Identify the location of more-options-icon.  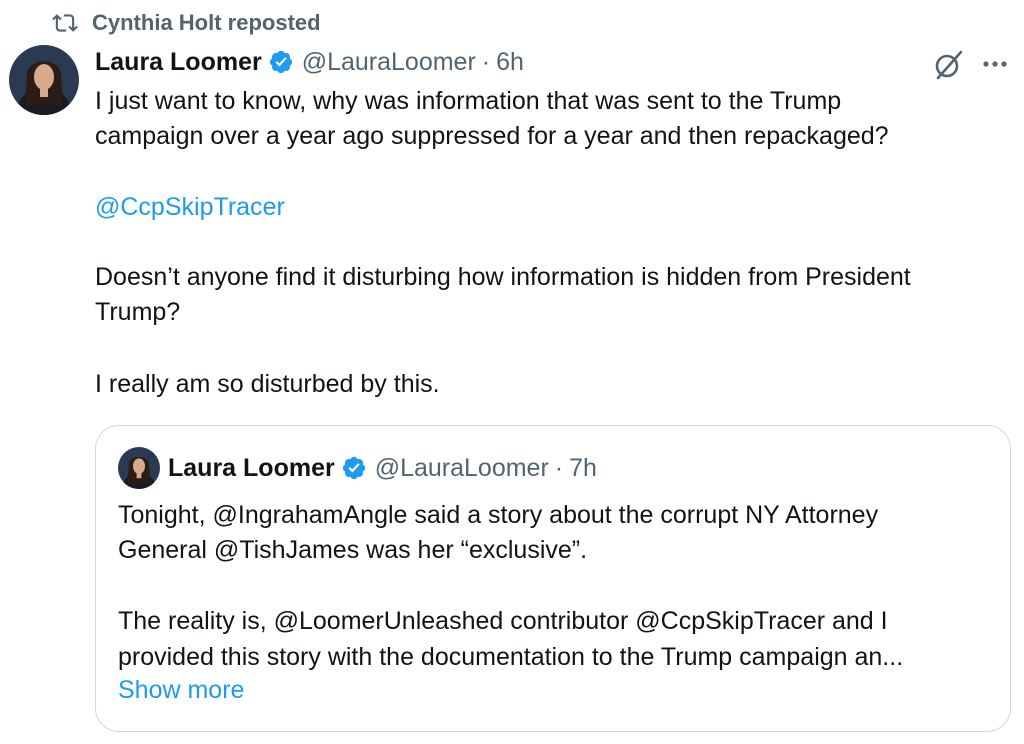
(995, 64).